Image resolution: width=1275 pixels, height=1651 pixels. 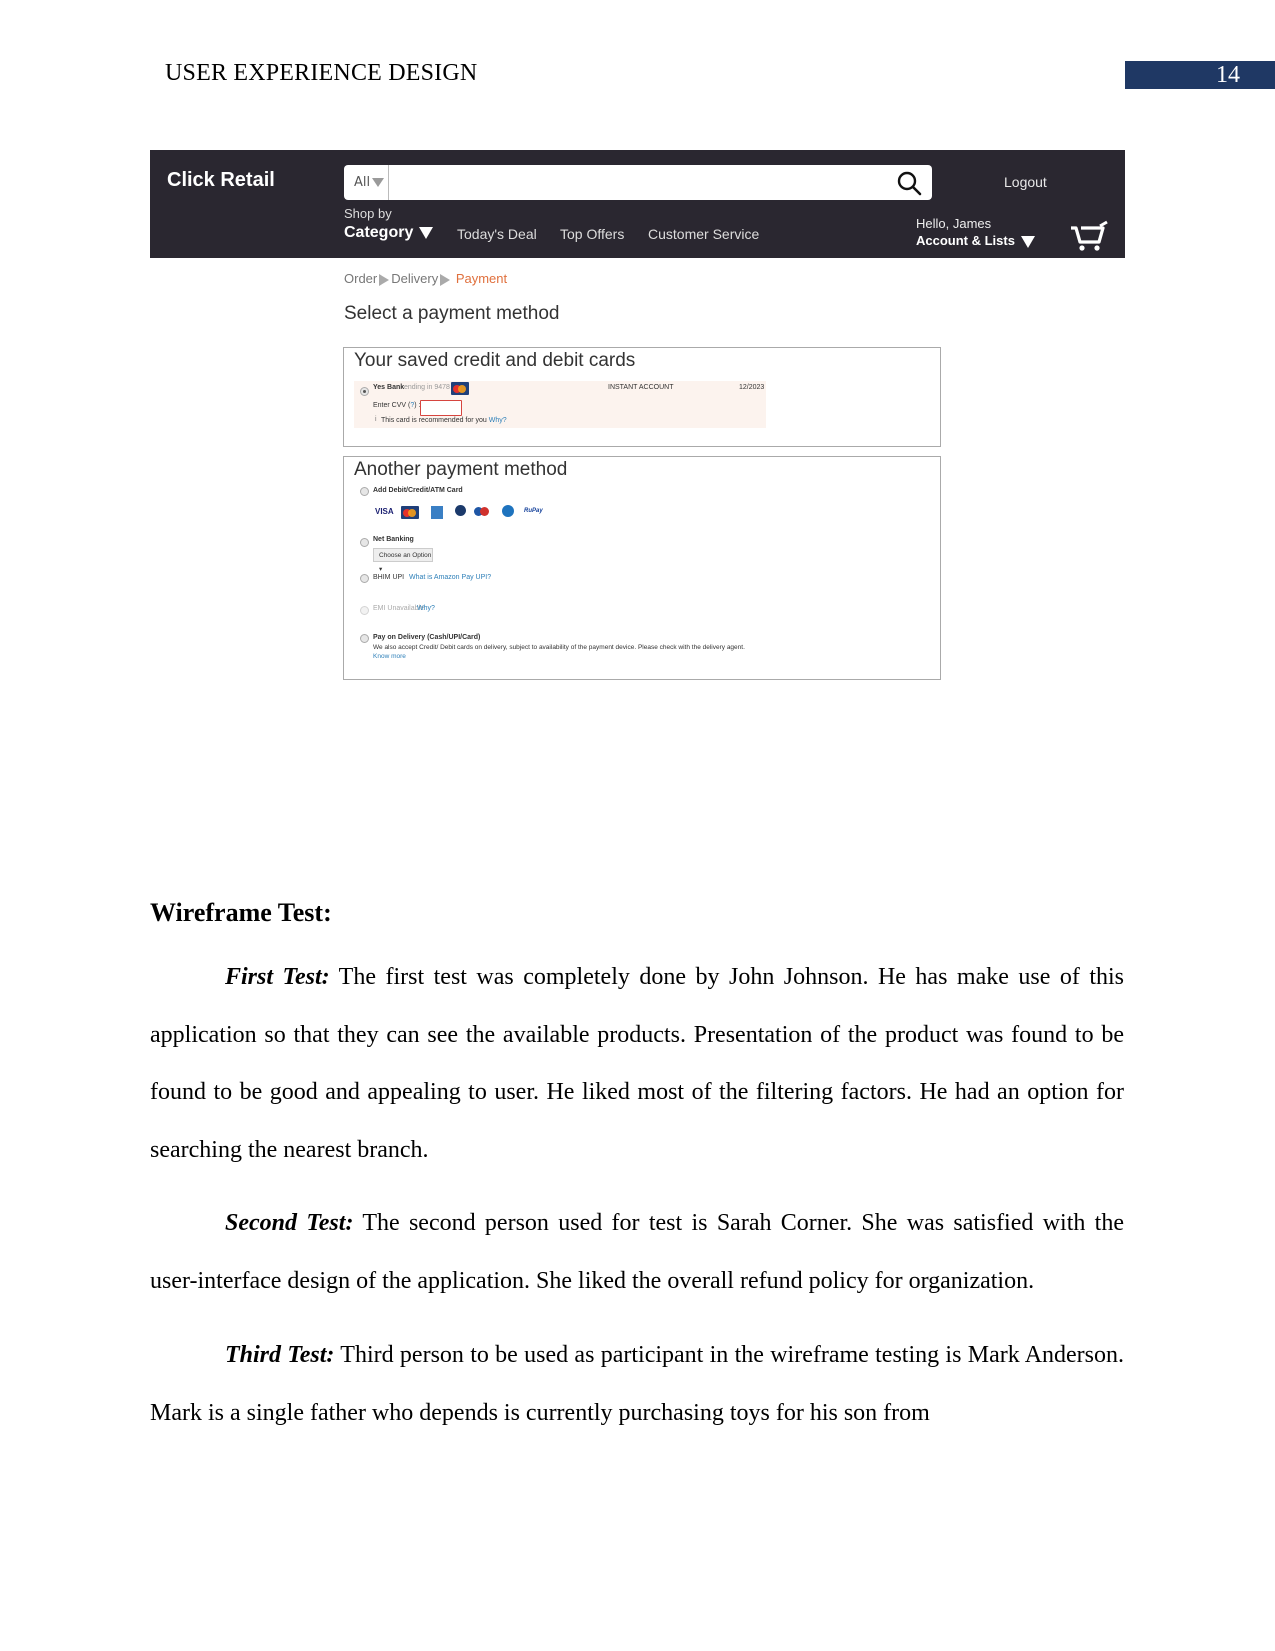 I want to click on rupay-icon: RuPay, so click(x=533, y=511).